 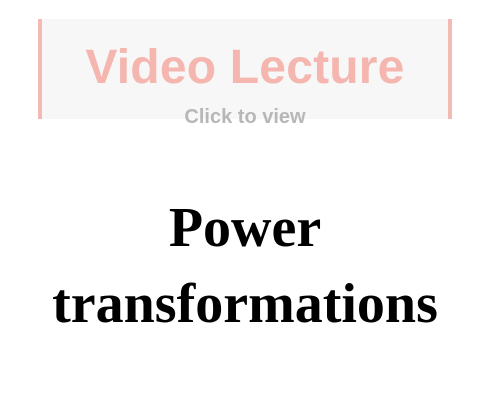 I want to click on page-title-line-1: Power, so click(x=245, y=228).